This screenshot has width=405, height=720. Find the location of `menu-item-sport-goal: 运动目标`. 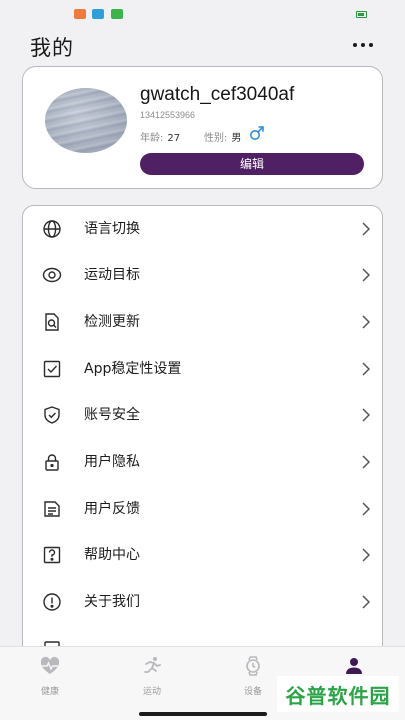

menu-item-sport-goal: 运动目标 is located at coordinates (202, 275).